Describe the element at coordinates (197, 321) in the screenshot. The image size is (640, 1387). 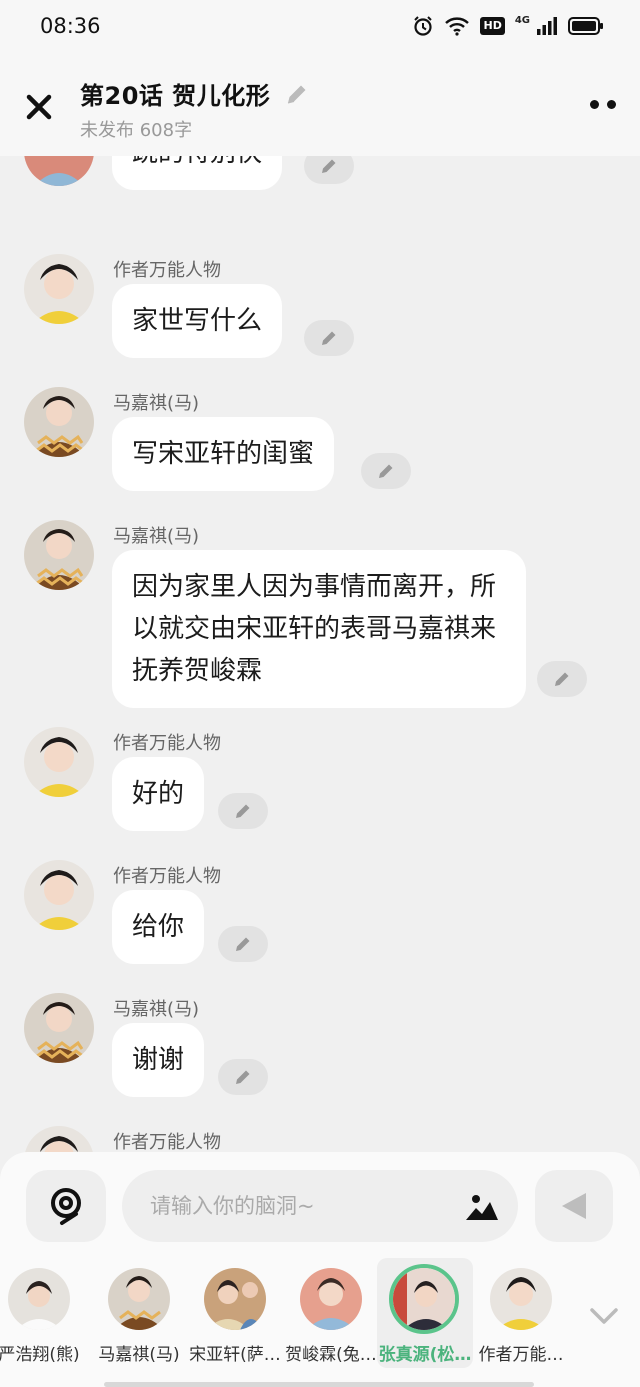
I see `message-bubble: 家世写什么` at that location.